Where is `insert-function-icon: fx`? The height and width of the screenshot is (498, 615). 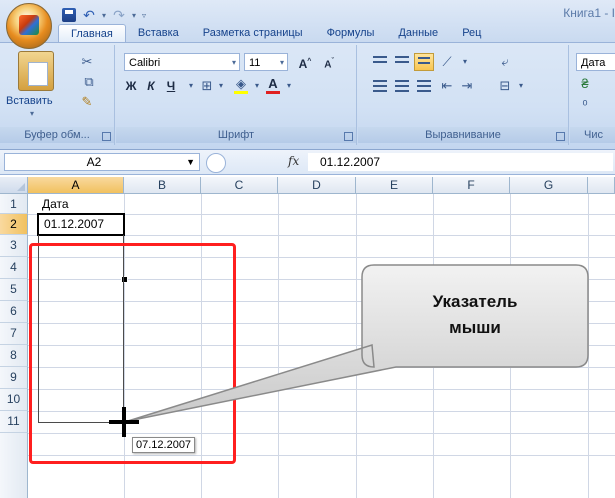
insert-function-icon: fx is located at coordinates (293, 161).